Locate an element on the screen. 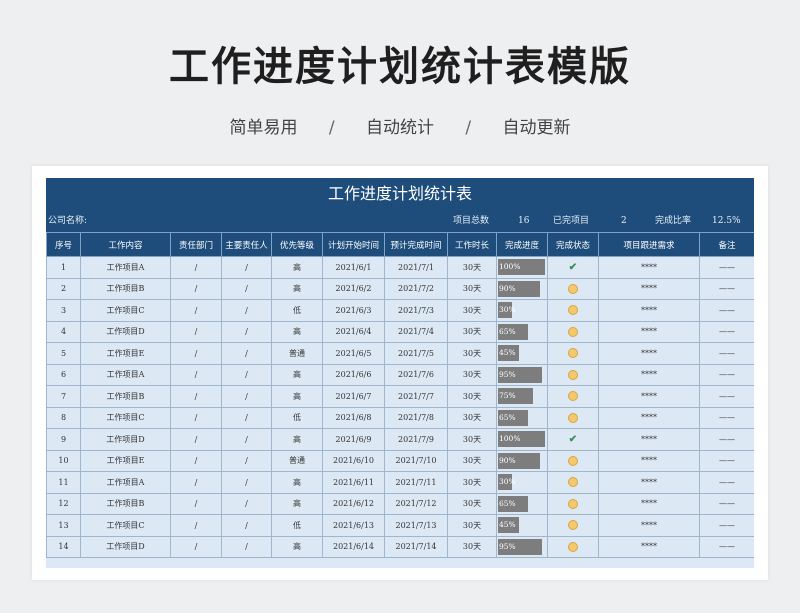 The image size is (800, 613). cell-start: 2021/6/6 is located at coordinates (353, 374).